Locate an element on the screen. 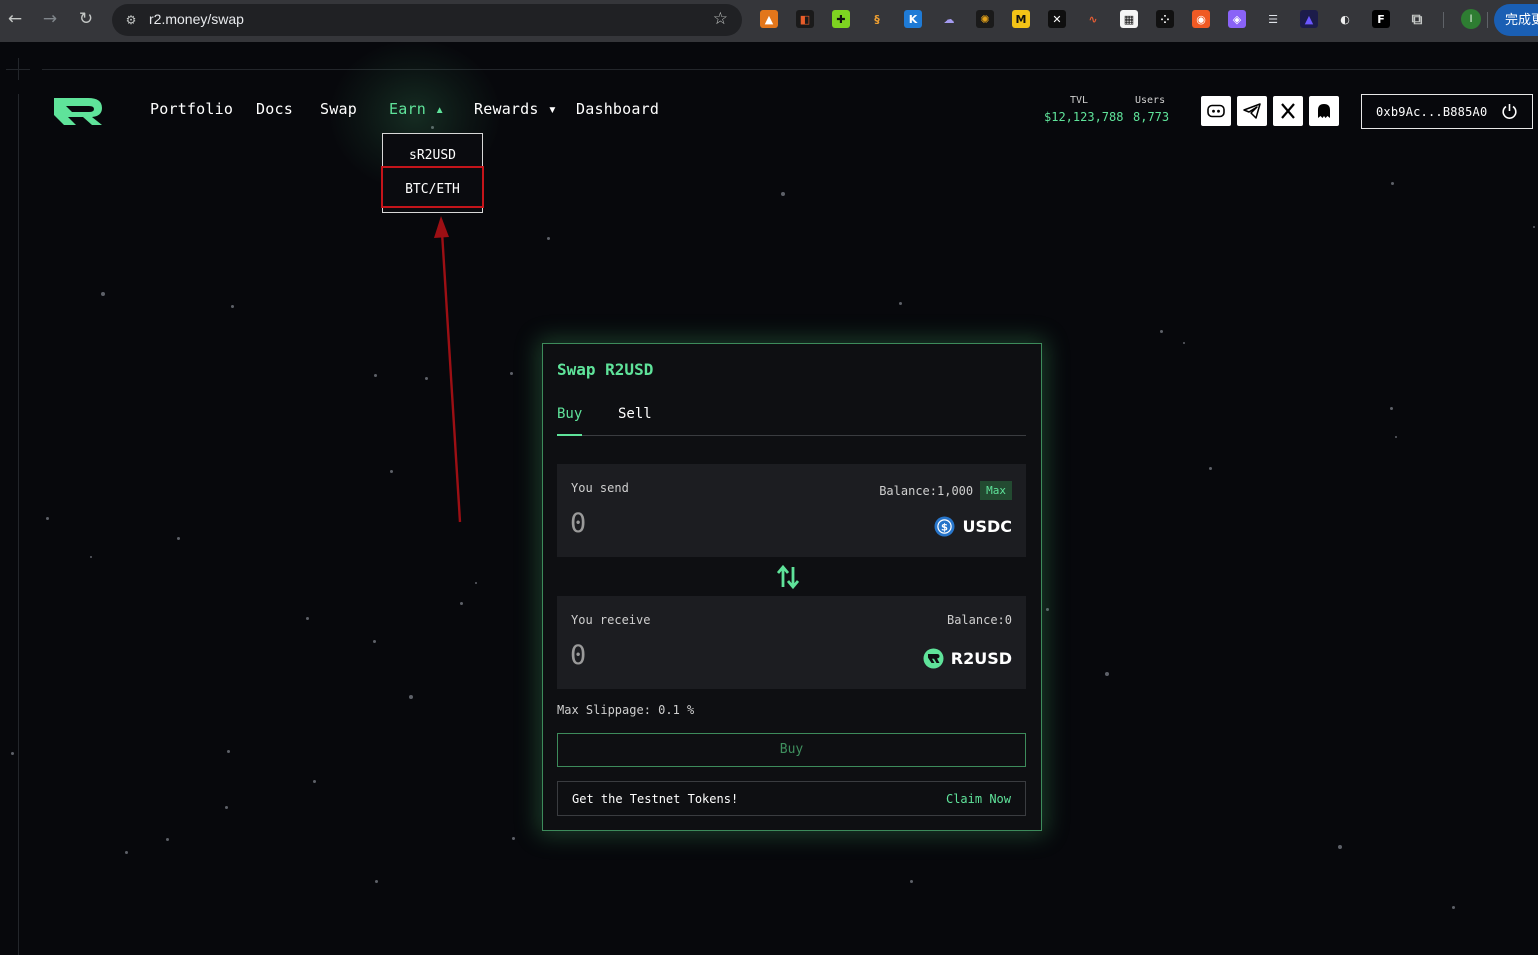 The image size is (1538, 955). address-url: r2.money/swap is located at coordinates (196, 19).